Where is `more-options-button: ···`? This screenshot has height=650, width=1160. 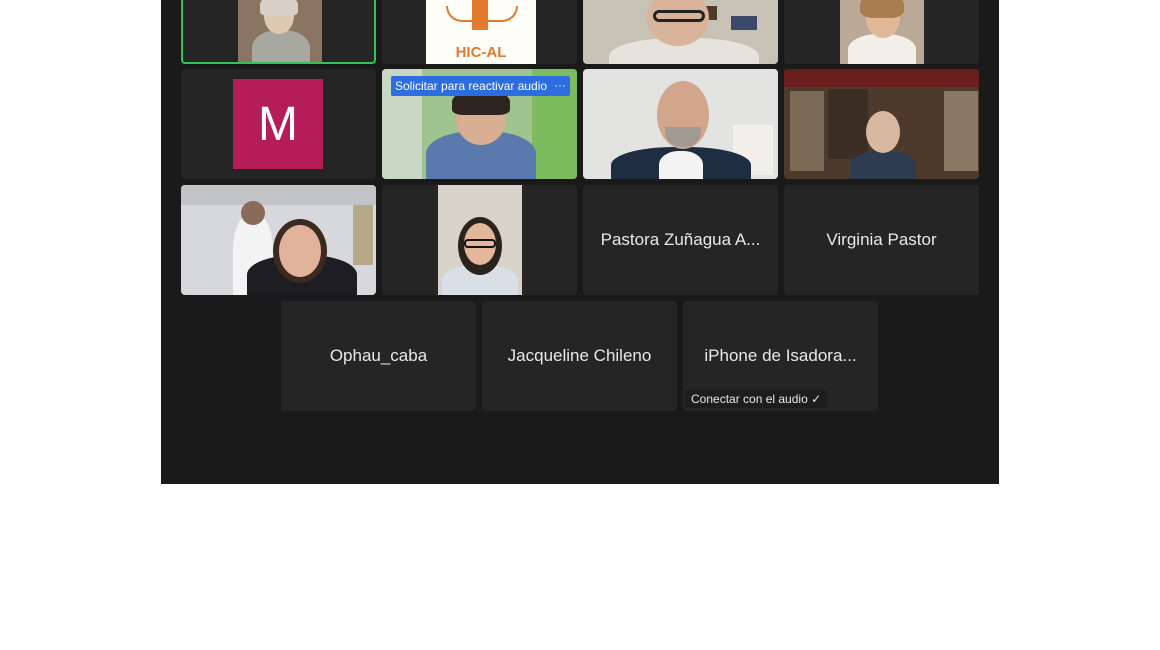
more-options-button: ··· is located at coordinates (560, 86).